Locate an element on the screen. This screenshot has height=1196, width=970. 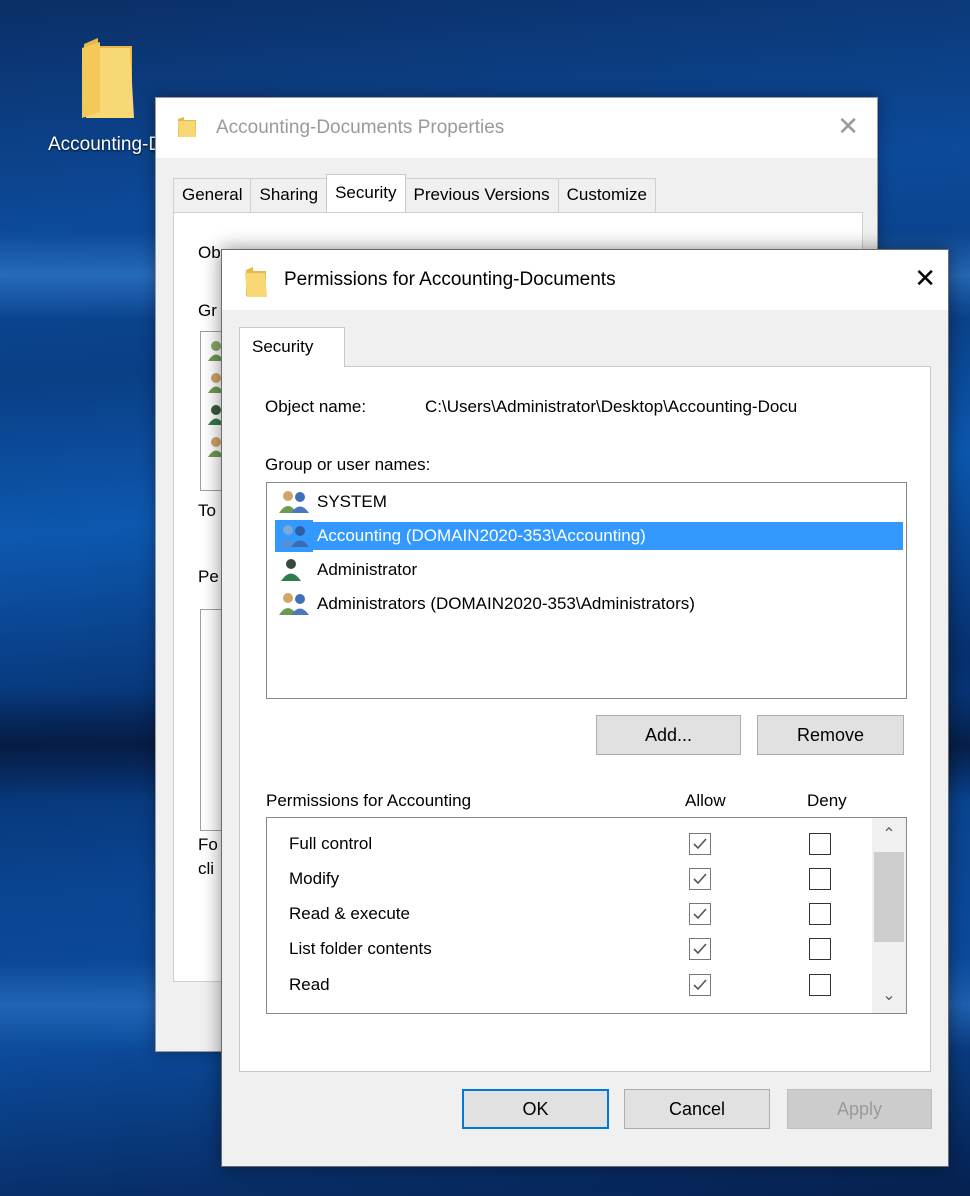
permission-row-full-control: Full control is located at coordinates (567, 845).